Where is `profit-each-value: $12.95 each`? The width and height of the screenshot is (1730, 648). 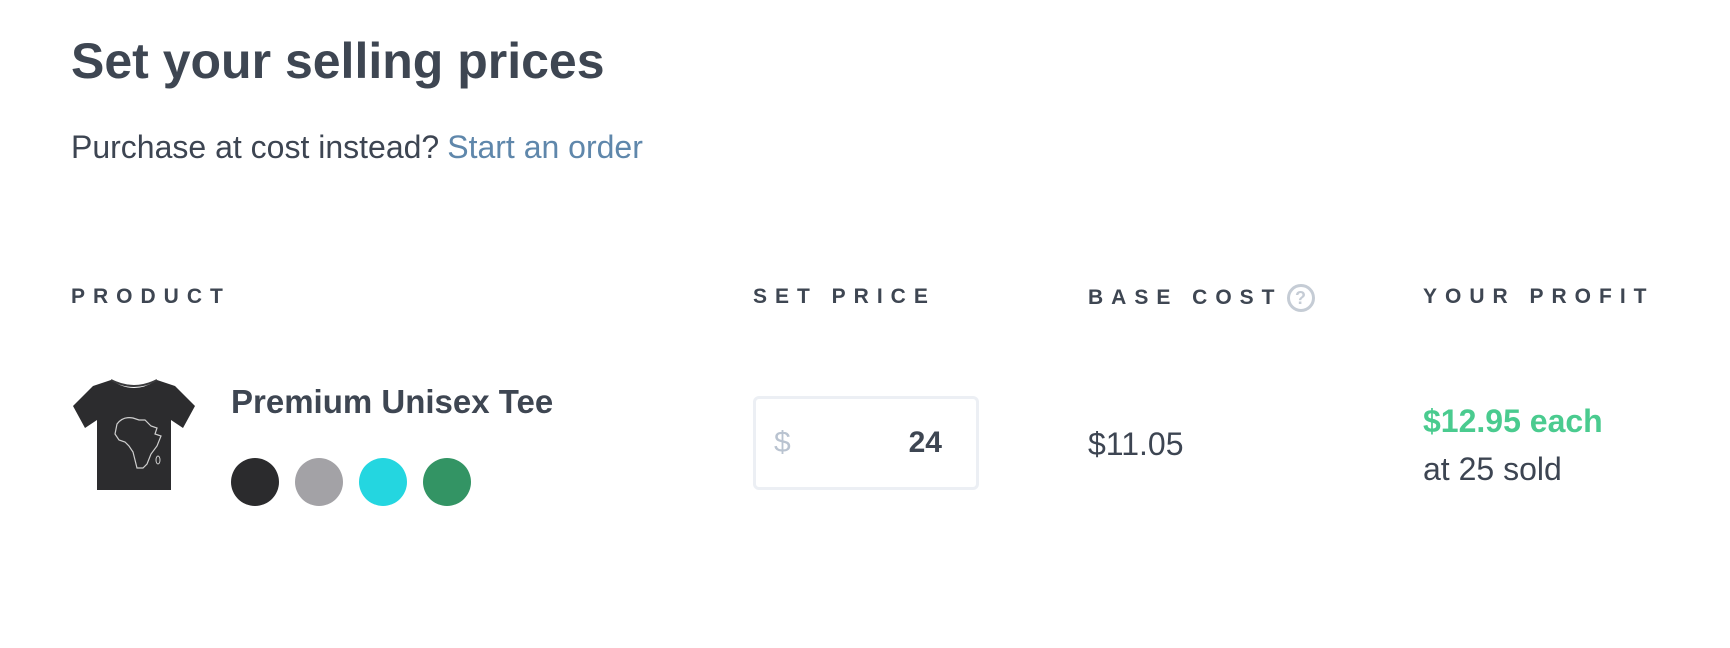 profit-each-value: $12.95 each is located at coordinates (1513, 421).